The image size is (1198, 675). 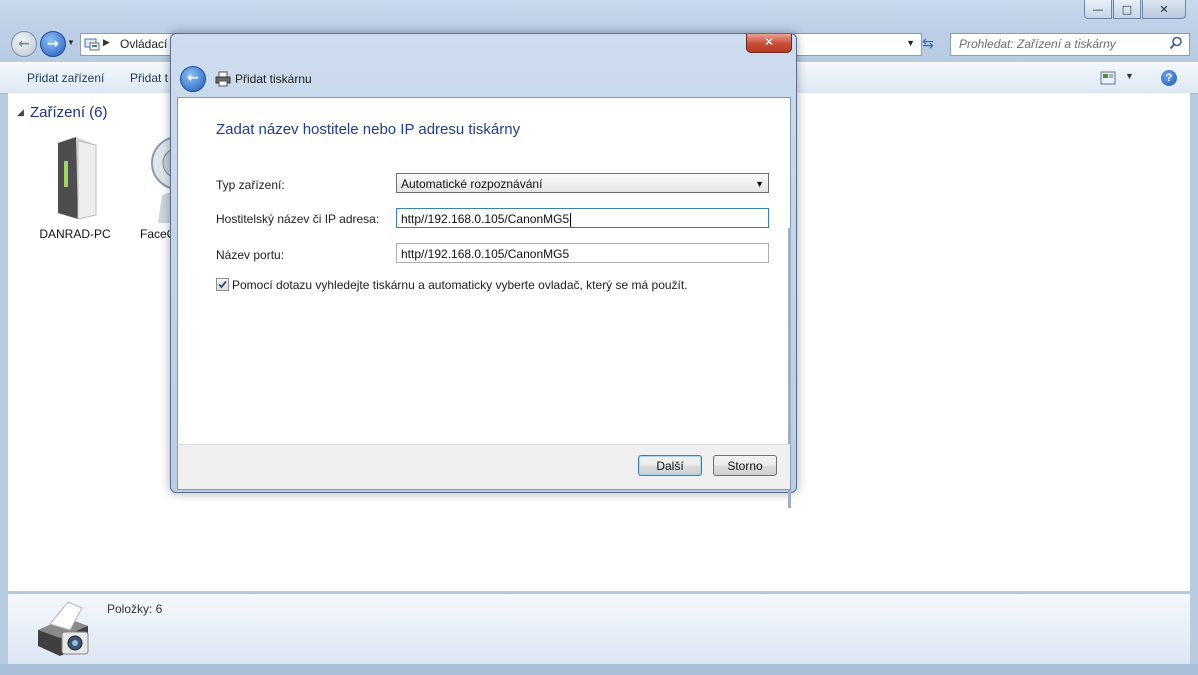 I want to click on hostname-value: http//192.168.0.105/CanonMG5, so click(x=485, y=219).